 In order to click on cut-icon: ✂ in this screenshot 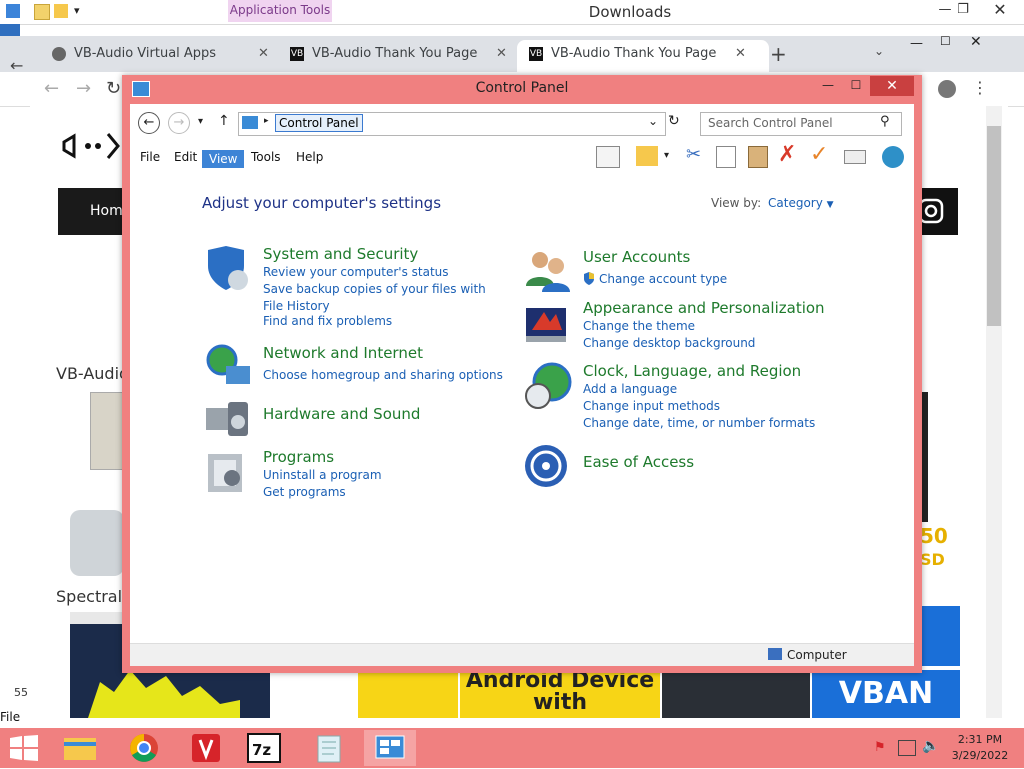, I will do `click(693, 154)`.